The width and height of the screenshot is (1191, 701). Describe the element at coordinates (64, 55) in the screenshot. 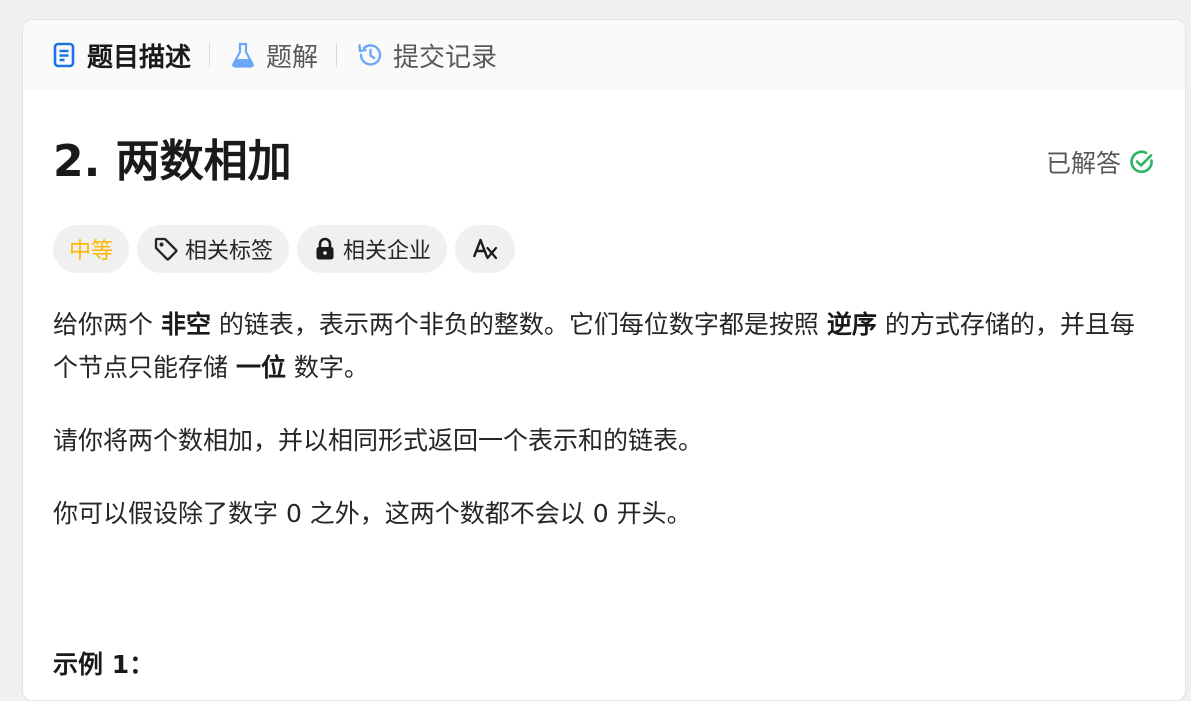

I see `description-icon` at that location.